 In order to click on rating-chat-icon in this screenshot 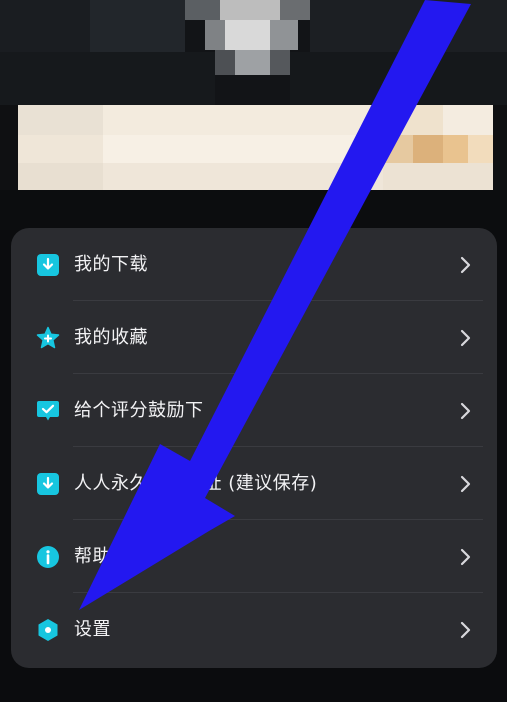, I will do `click(48, 411)`.